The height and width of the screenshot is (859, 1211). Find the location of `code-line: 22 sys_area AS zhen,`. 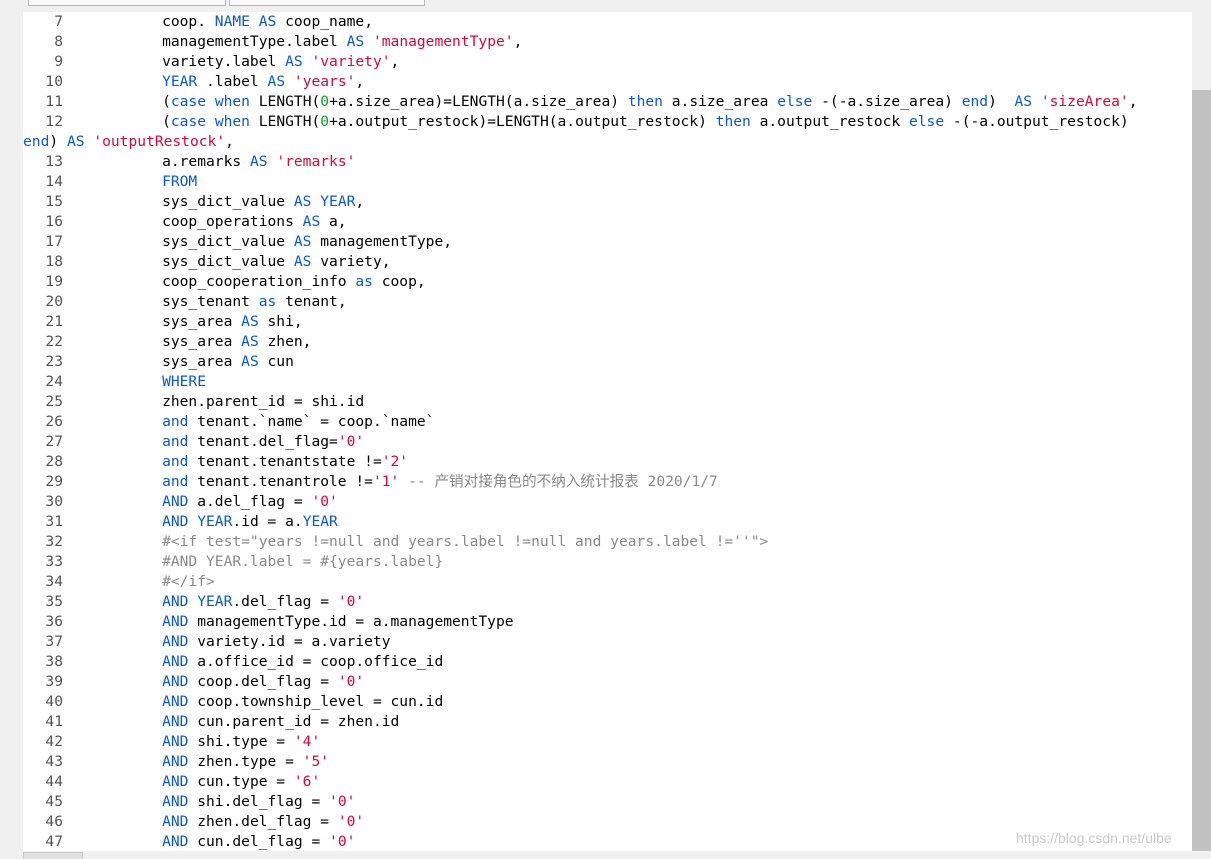

code-line: 22 sys_area AS zhen, is located at coordinates (607, 342).